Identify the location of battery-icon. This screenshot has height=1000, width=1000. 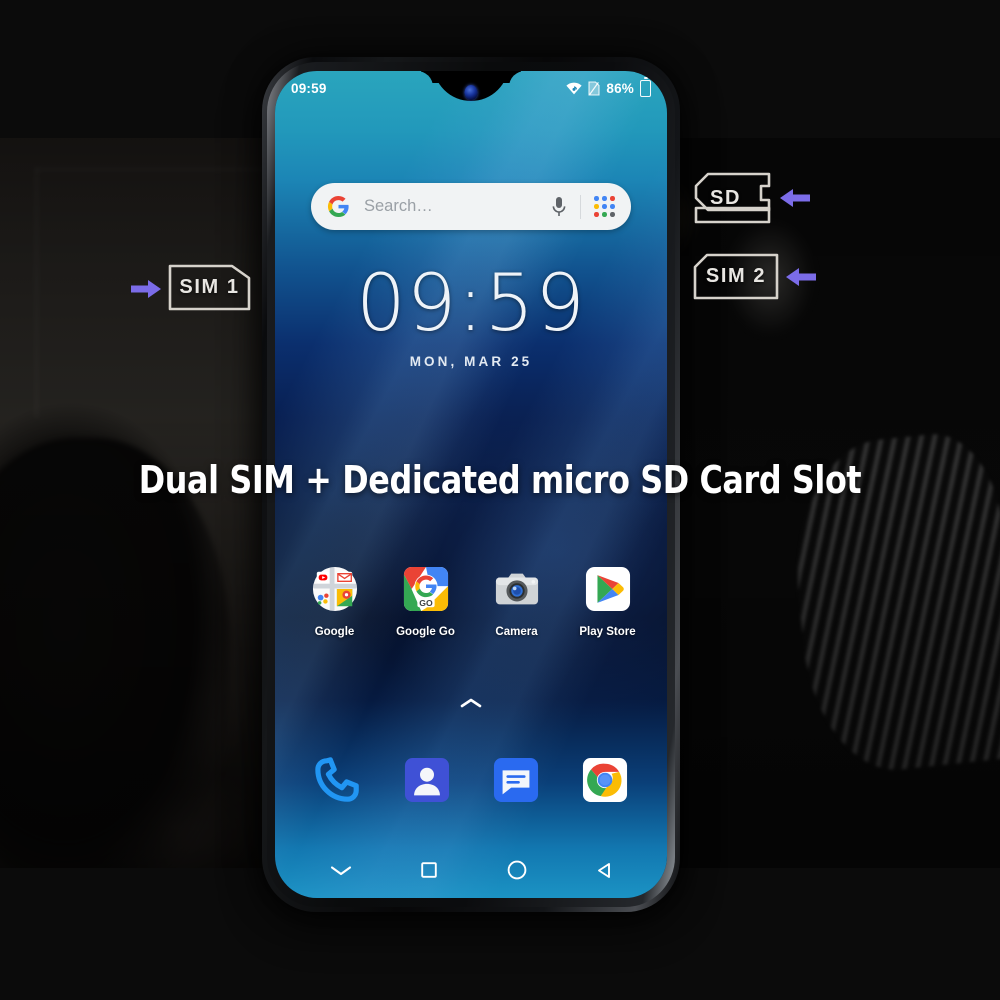
(645, 88).